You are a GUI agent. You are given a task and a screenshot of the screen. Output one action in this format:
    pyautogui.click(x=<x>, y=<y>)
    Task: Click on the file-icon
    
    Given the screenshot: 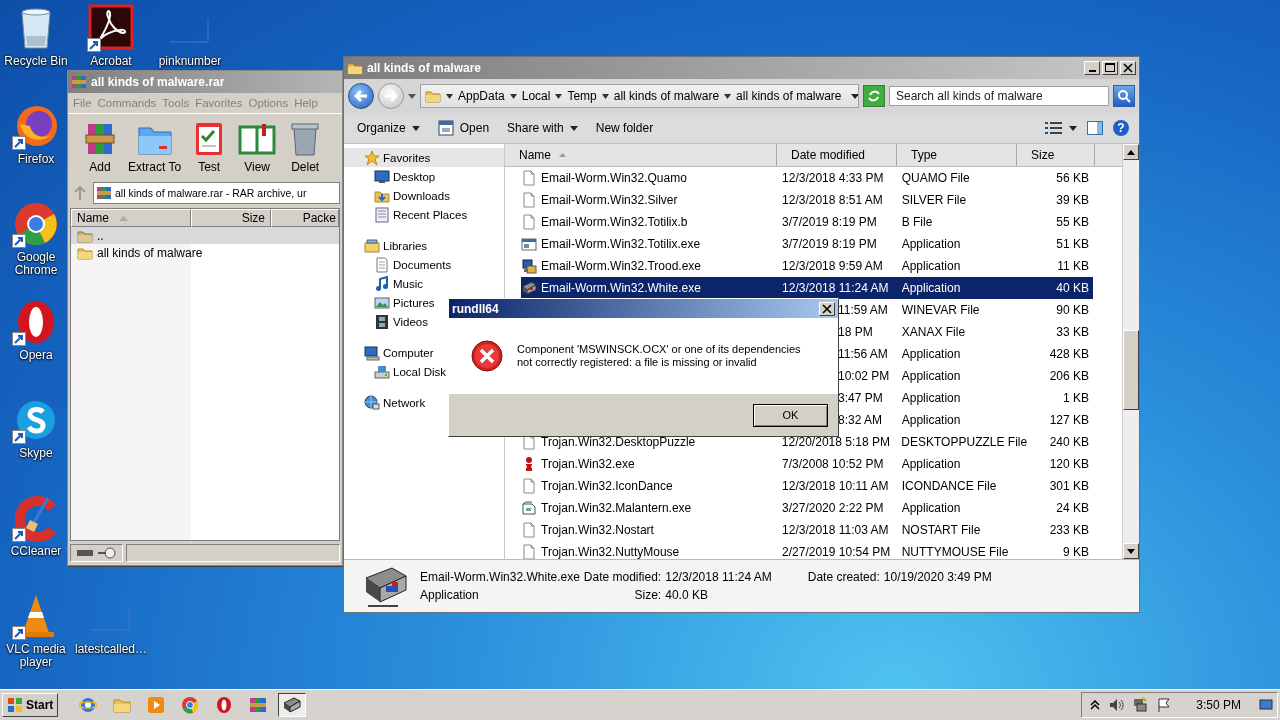 What is the action you would take?
    pyautogui.click(x=529, y=222)
    